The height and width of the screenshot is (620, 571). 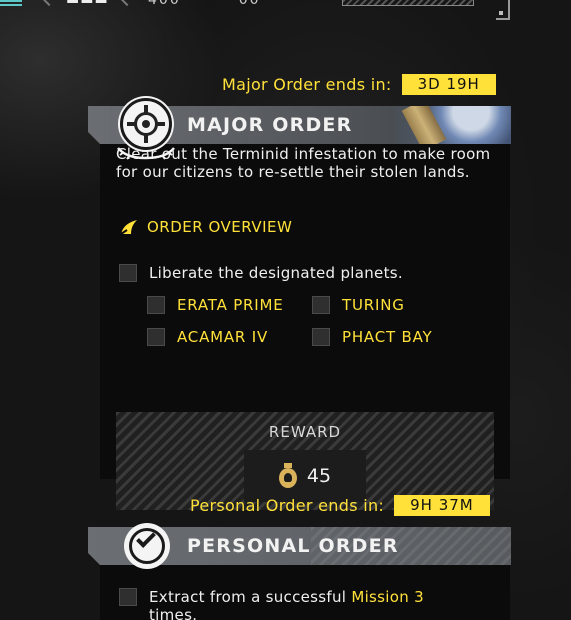 I want to click on major-order-timer: Major Order ends in: 3D 19H, so click(x=359, y=84).